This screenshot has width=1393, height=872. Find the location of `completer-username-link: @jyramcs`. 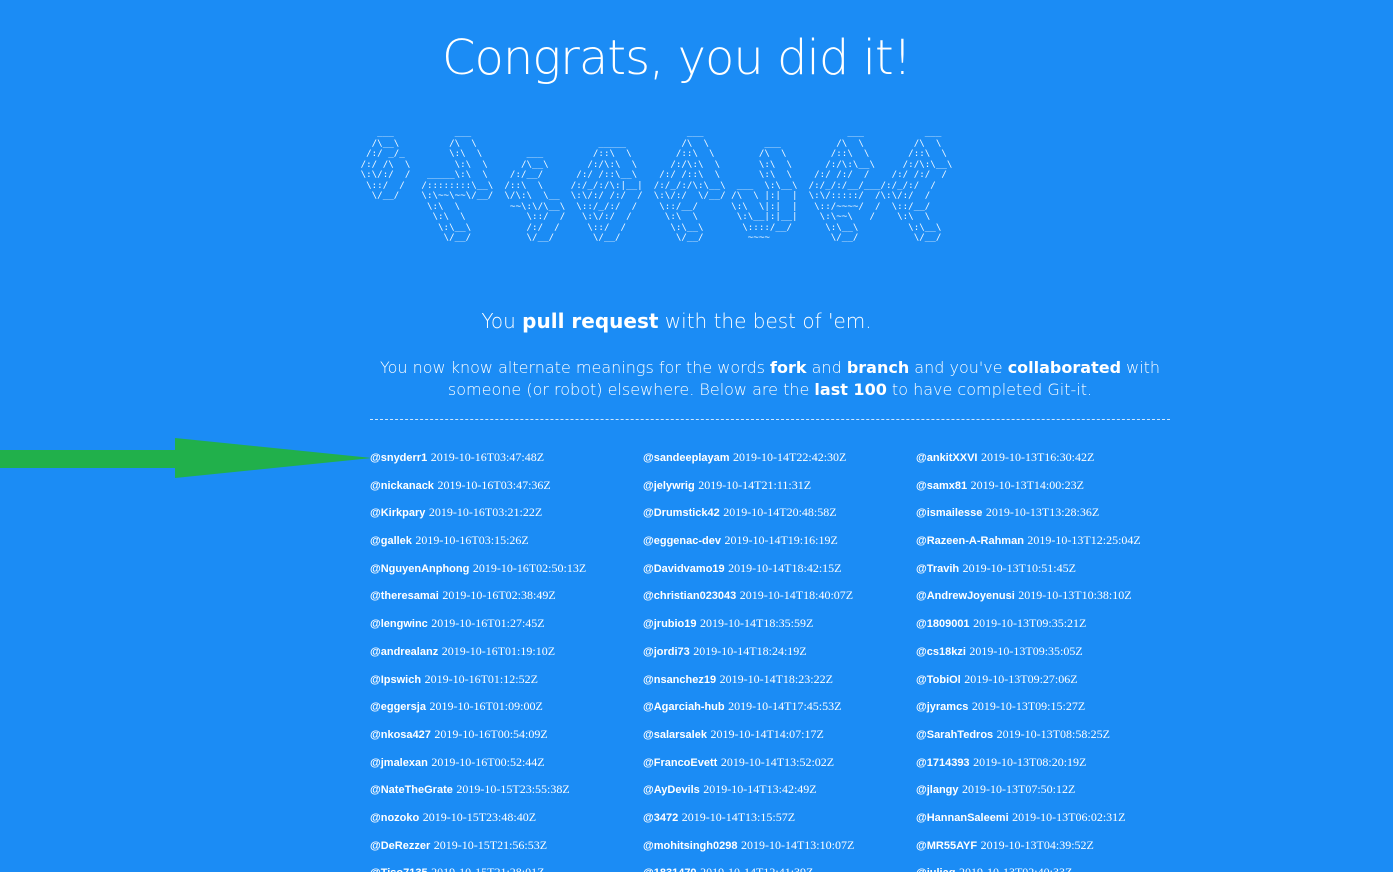

completer-username-link: @jyramcs is located at coordinates (942, 707).